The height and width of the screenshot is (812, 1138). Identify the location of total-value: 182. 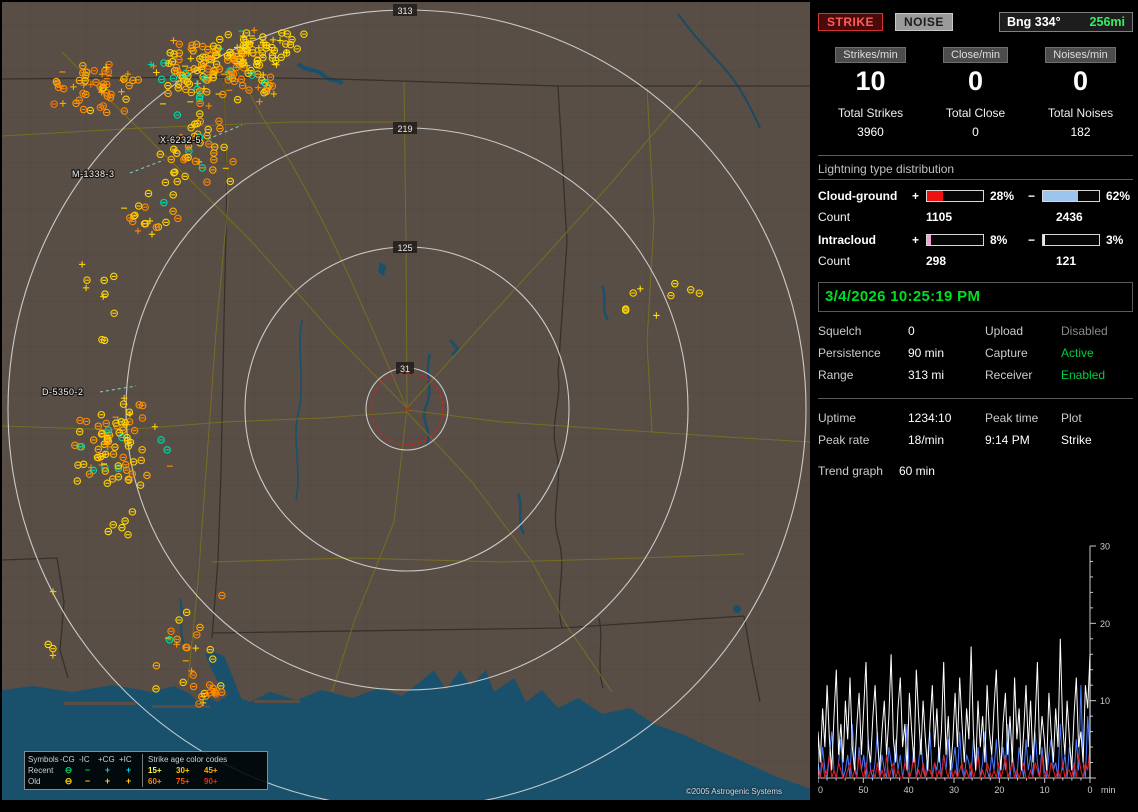
(1080, 132).